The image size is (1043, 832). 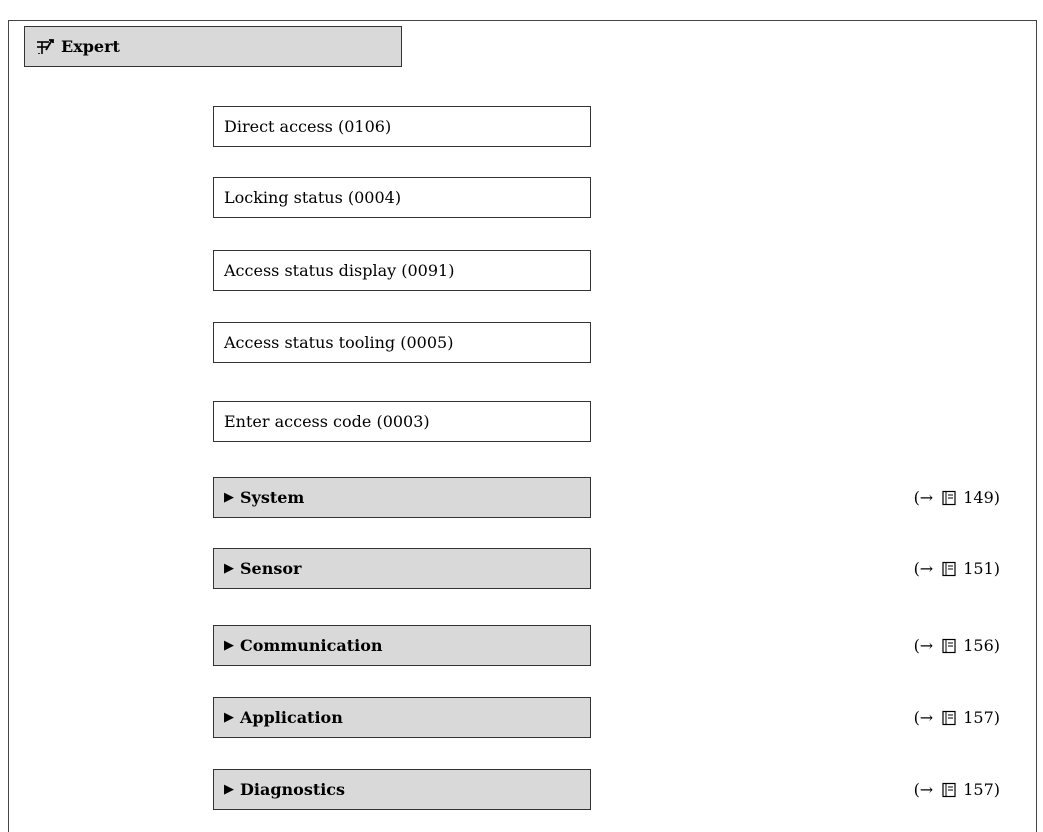 I want to click on submenu-label: Sensor, so click(x=271, y=568).